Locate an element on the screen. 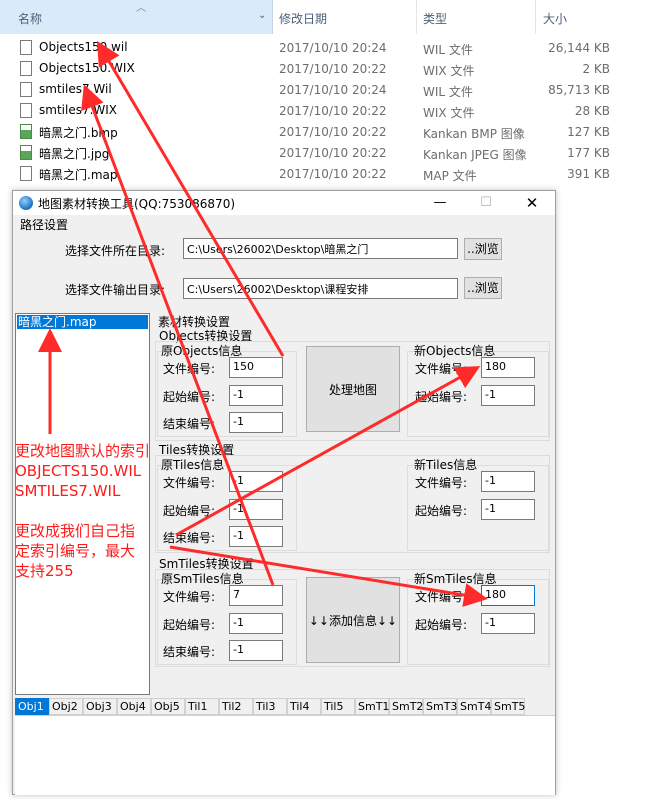 This screenshot has height=799, width=647. orig-smtiles-start-label: 起始编号: is located at coordinates (189, 625).